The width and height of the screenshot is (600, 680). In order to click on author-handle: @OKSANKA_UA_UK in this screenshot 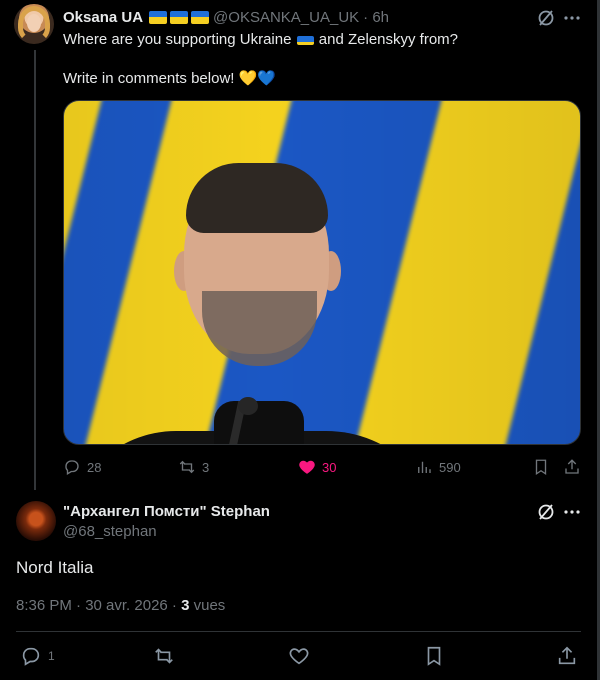, I will do `click(286, 17)`.